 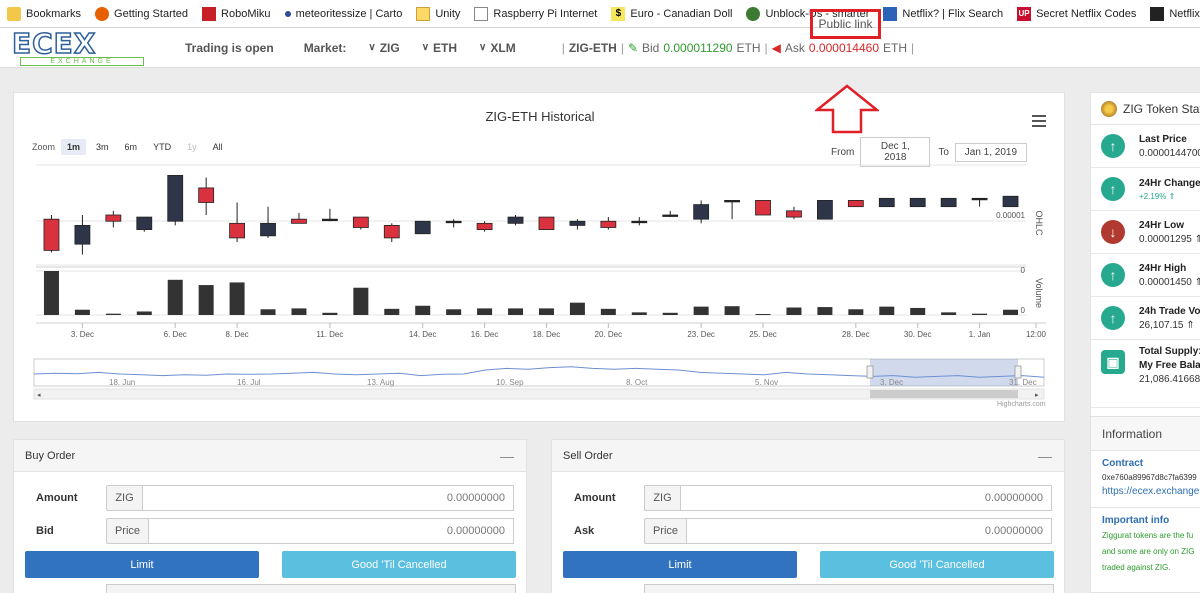 What do you see at coordinates (680, 564) in the screenshot?
I see `sell-limit-button: Limit` at bounding box center [680, 564].